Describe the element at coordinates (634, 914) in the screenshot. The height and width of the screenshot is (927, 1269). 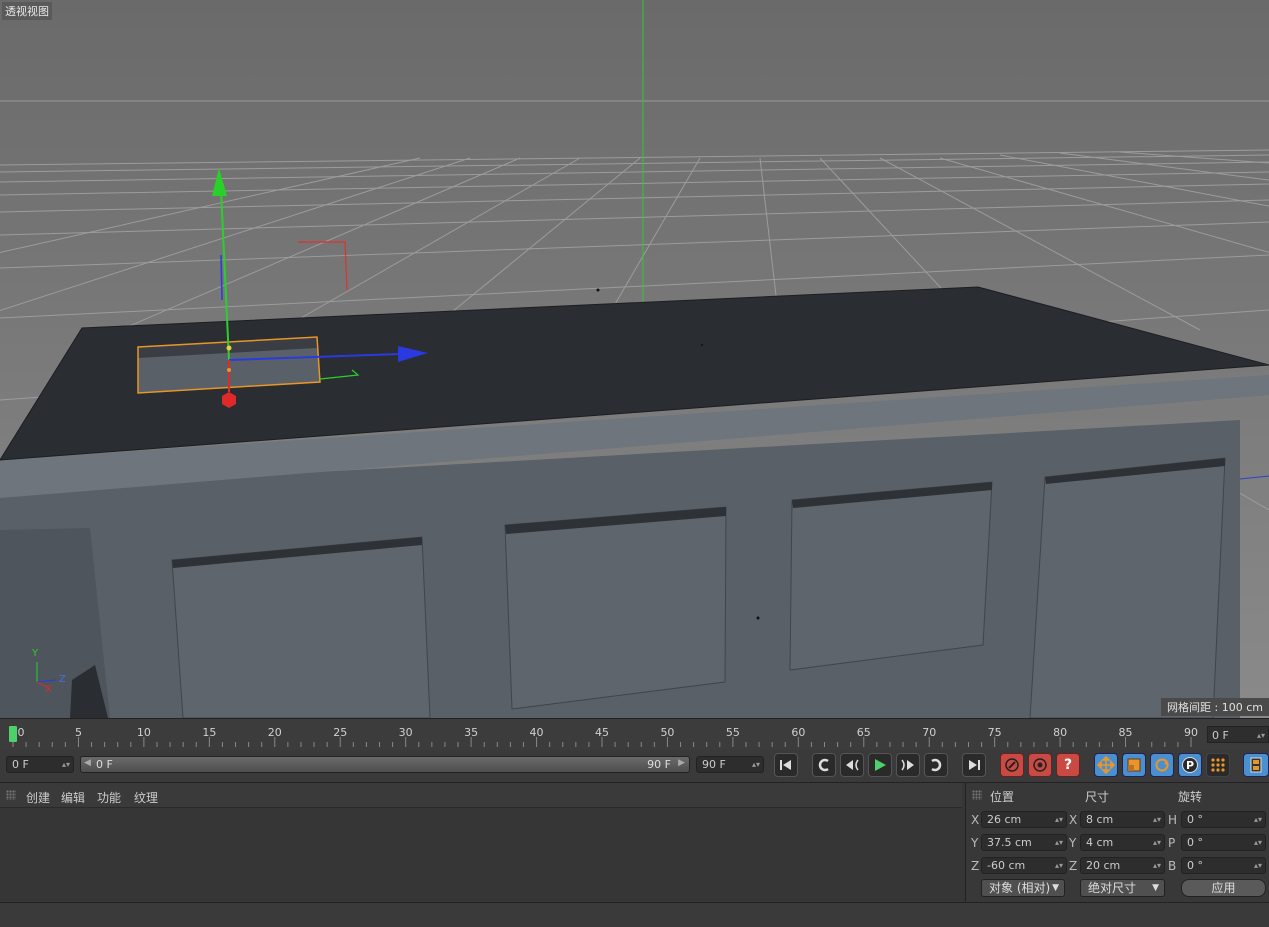
I see `status-bar` at that location.